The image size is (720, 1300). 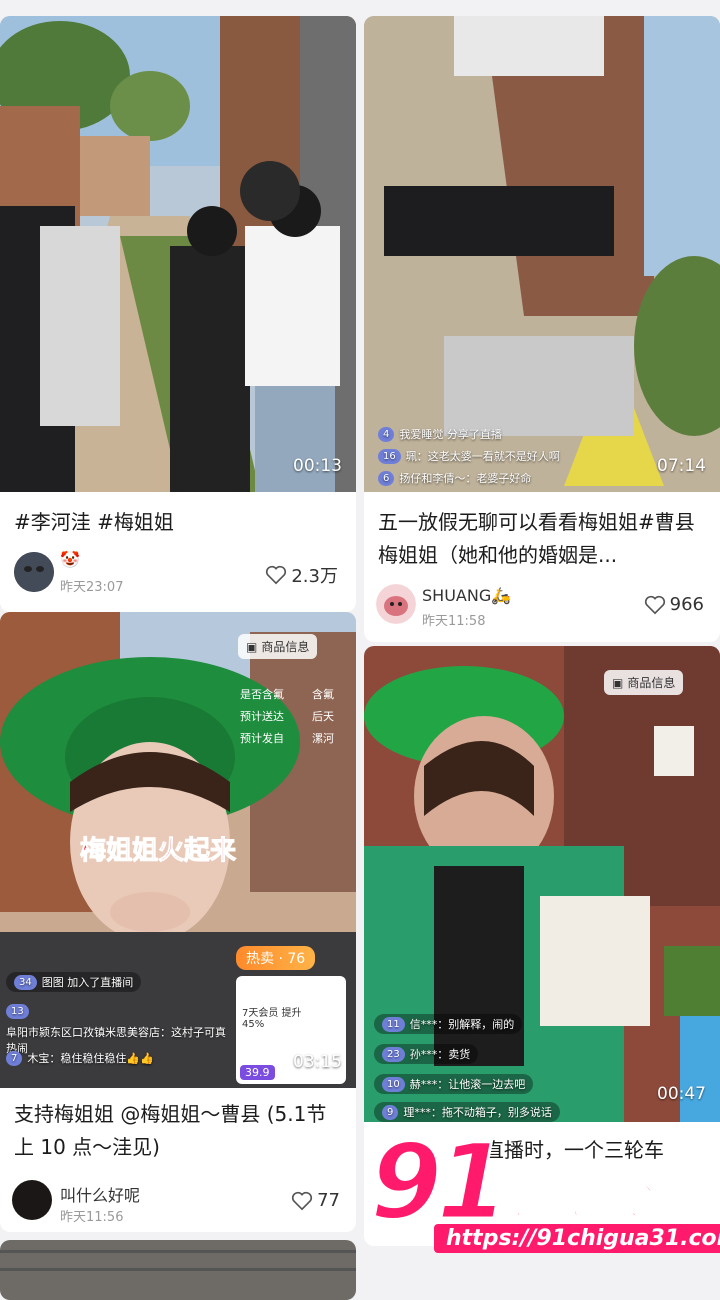 What do you see at coordinates (116, 1029) in the screenshot?
I see `live-comment: 13 阜阳市颍东区口孜镇米思美容店：这村子可真热闹` at bounding box center [116, 1029].